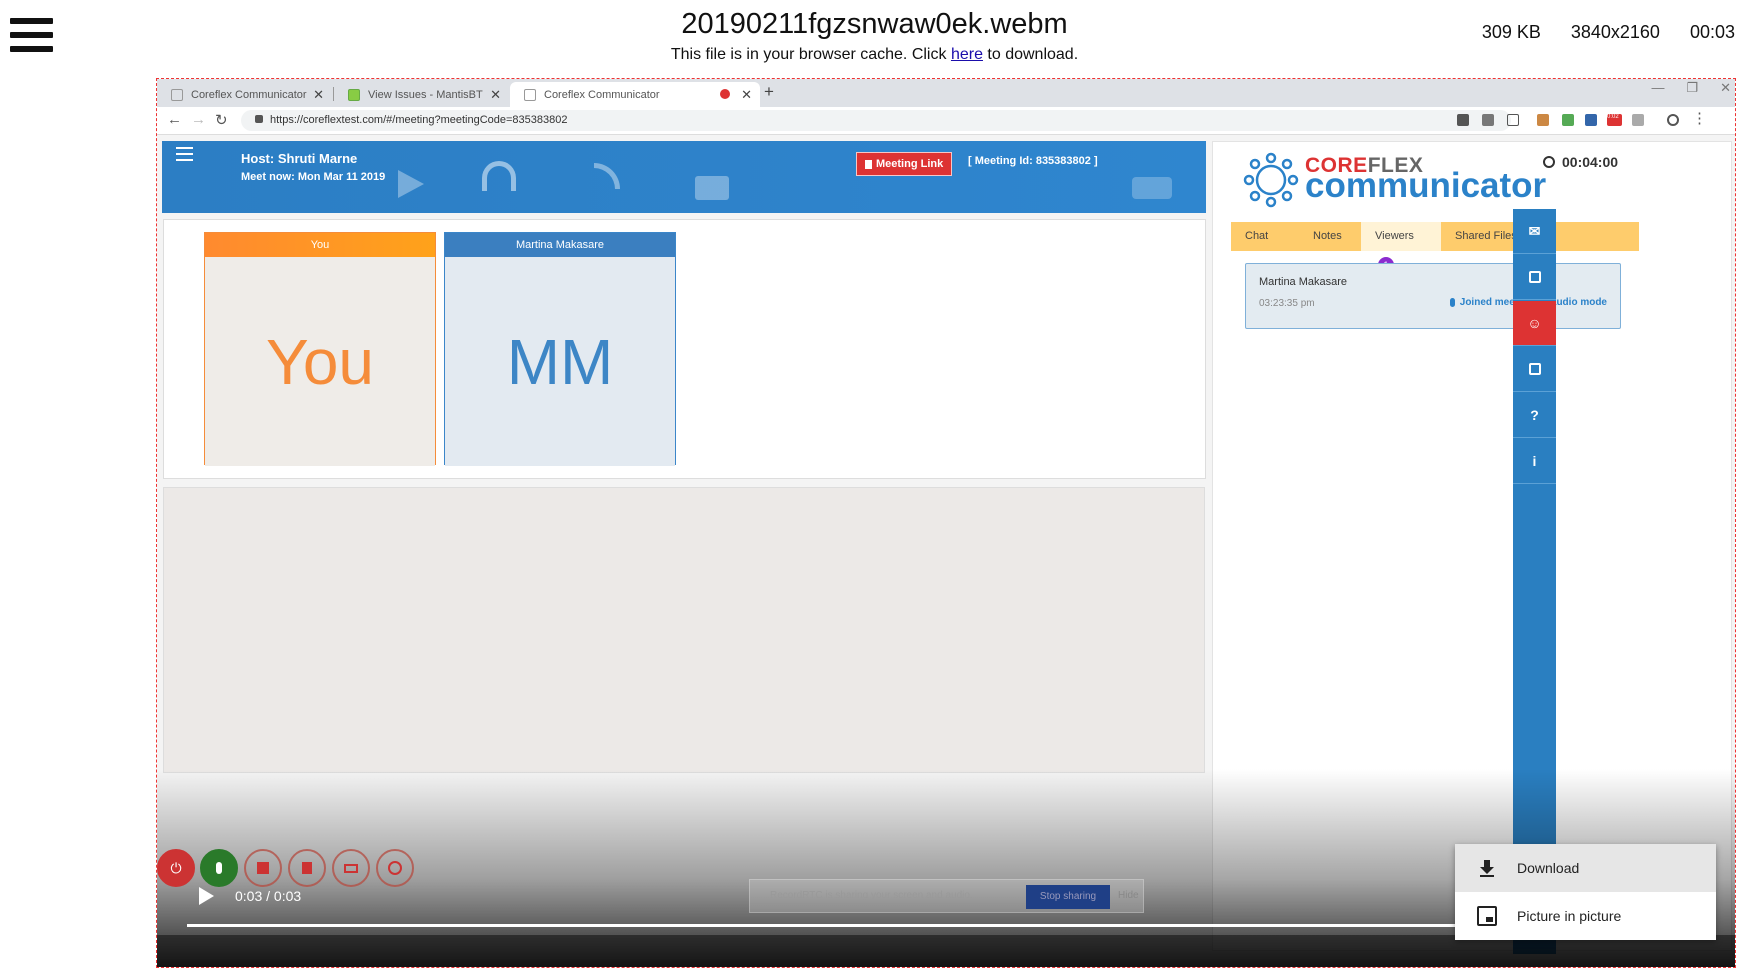 The width and height of the screenshot is (1749, 968). I want to click on mic-button, so click(219, 868).